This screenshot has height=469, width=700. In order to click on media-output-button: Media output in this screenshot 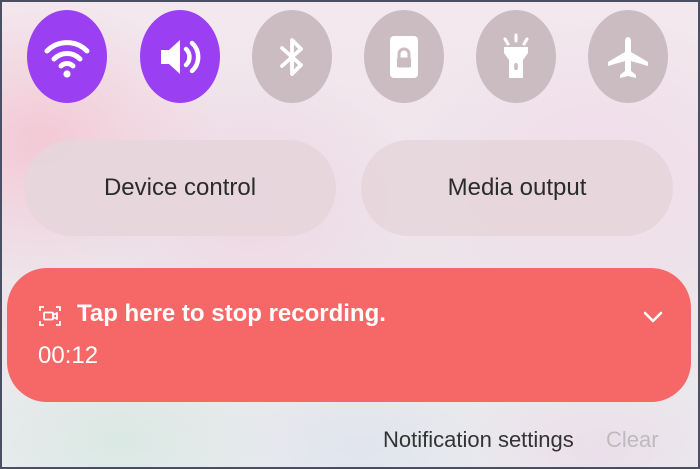, I will do `click(517, 188)`.